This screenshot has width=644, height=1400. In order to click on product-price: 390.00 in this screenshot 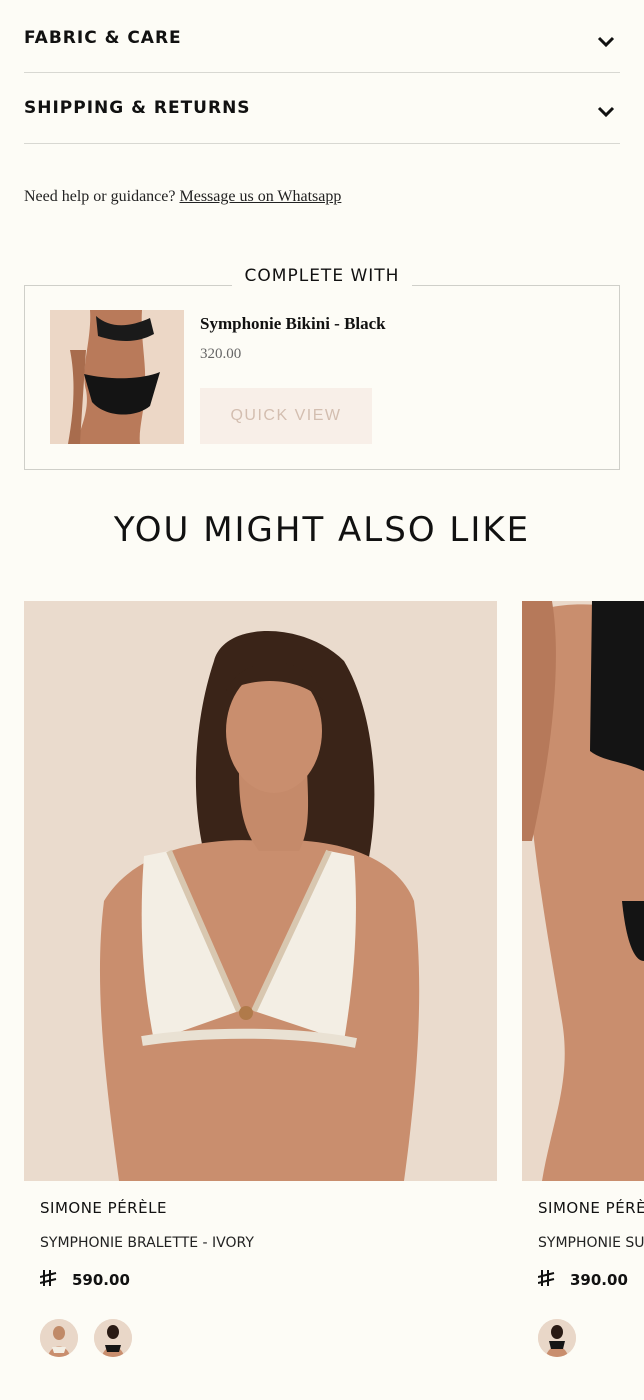, I will do `click(582, 1280)`.